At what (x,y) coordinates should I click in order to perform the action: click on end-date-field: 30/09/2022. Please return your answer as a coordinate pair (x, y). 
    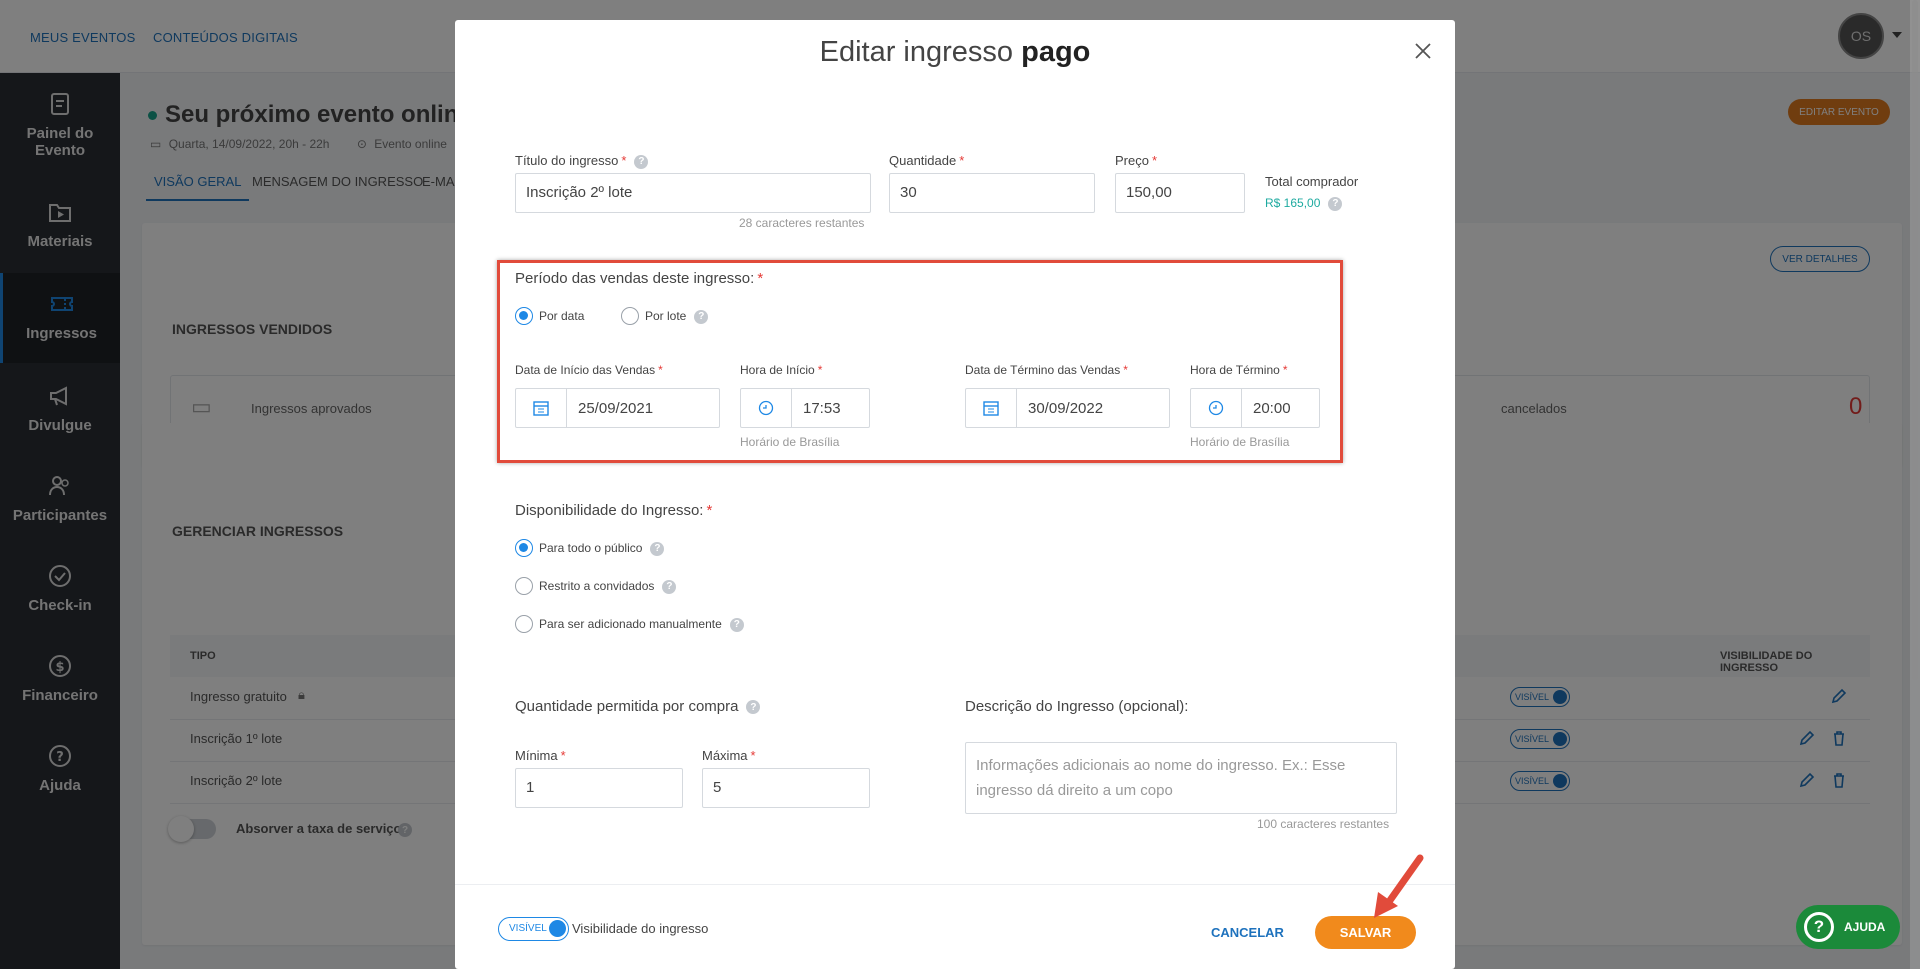
    Looking at the image, I should click on (1067, 408).